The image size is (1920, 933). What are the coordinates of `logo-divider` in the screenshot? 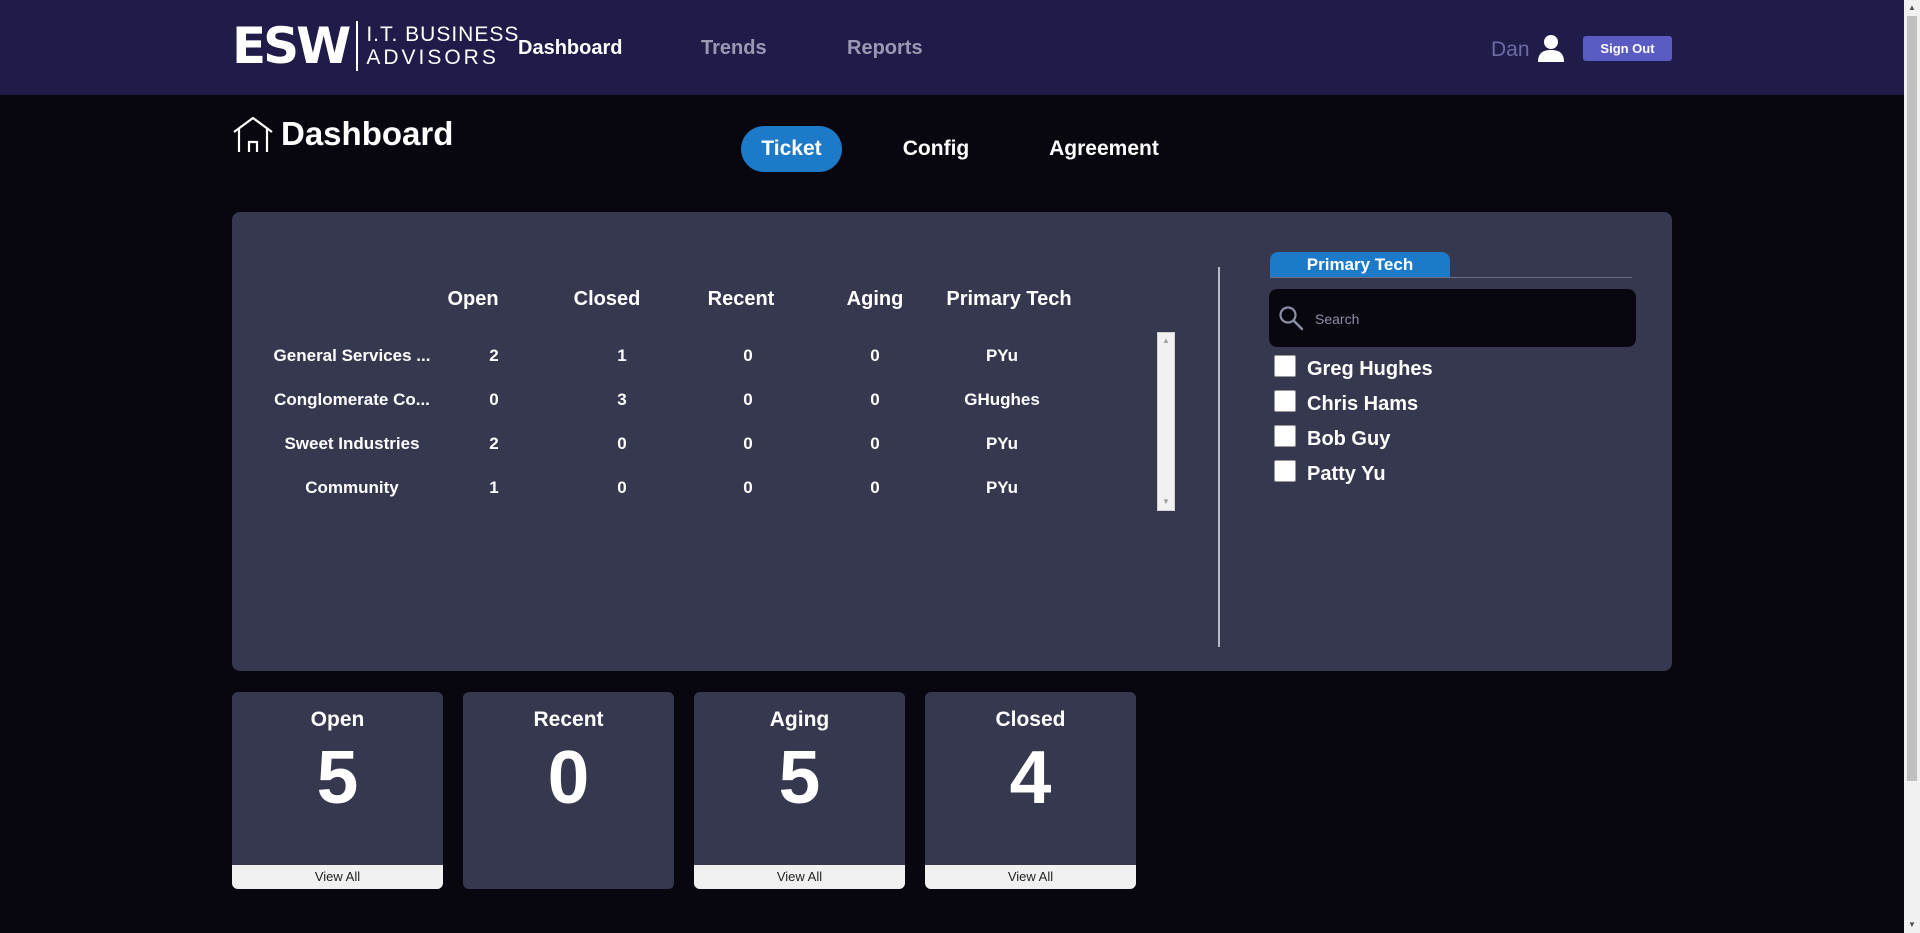 It's located at (357, 46).